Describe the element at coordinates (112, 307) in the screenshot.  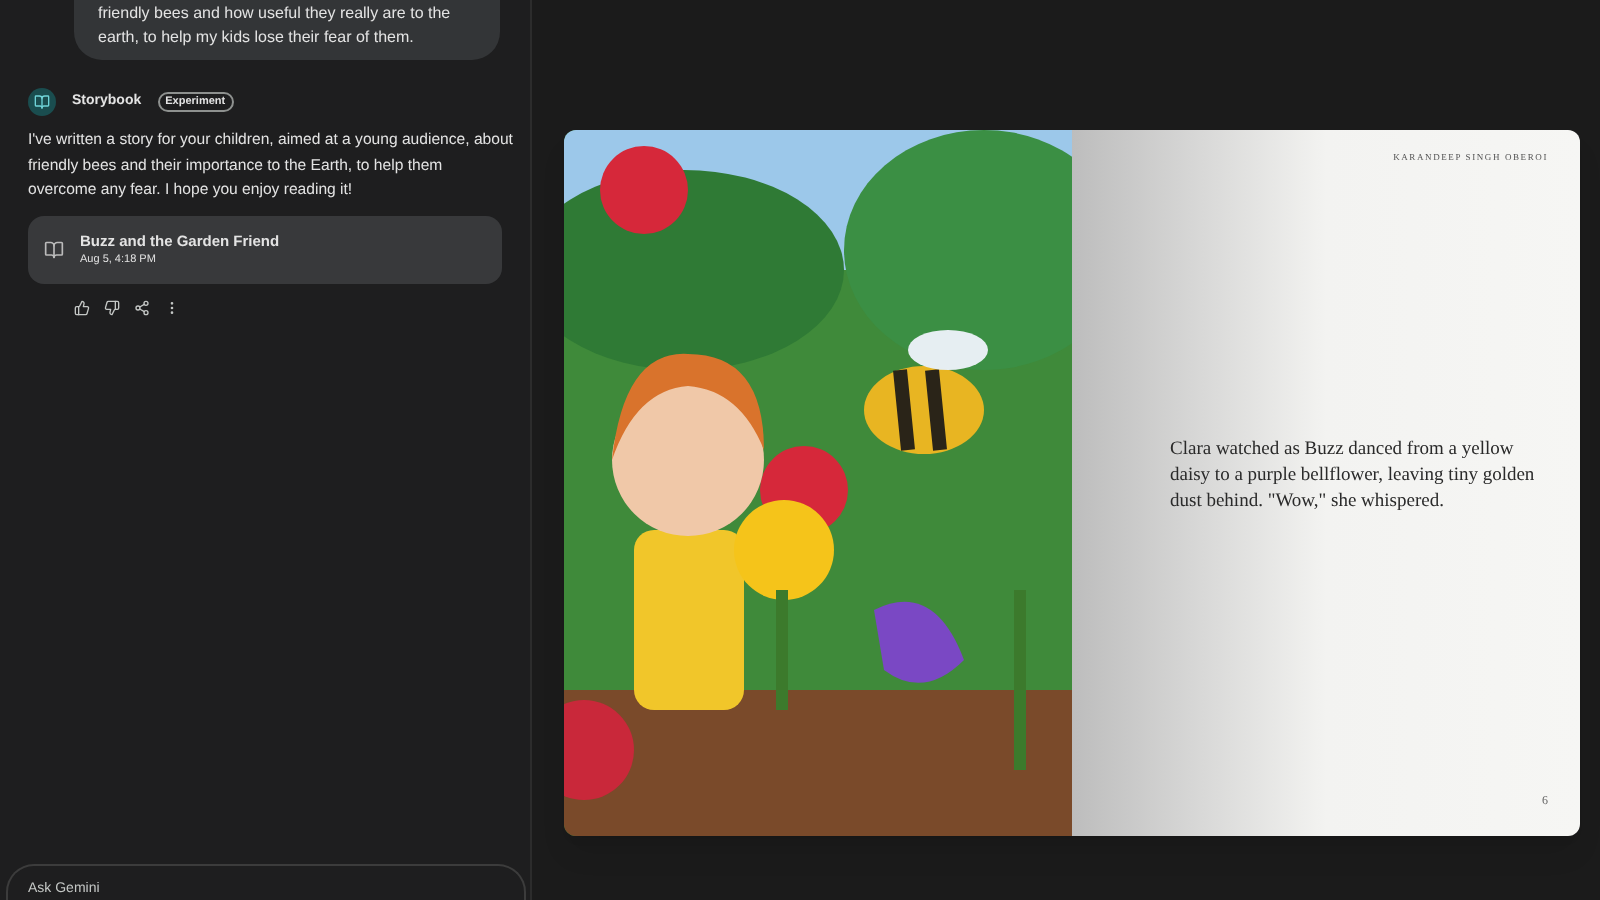
I see `thumbs-down-icon` at that location.